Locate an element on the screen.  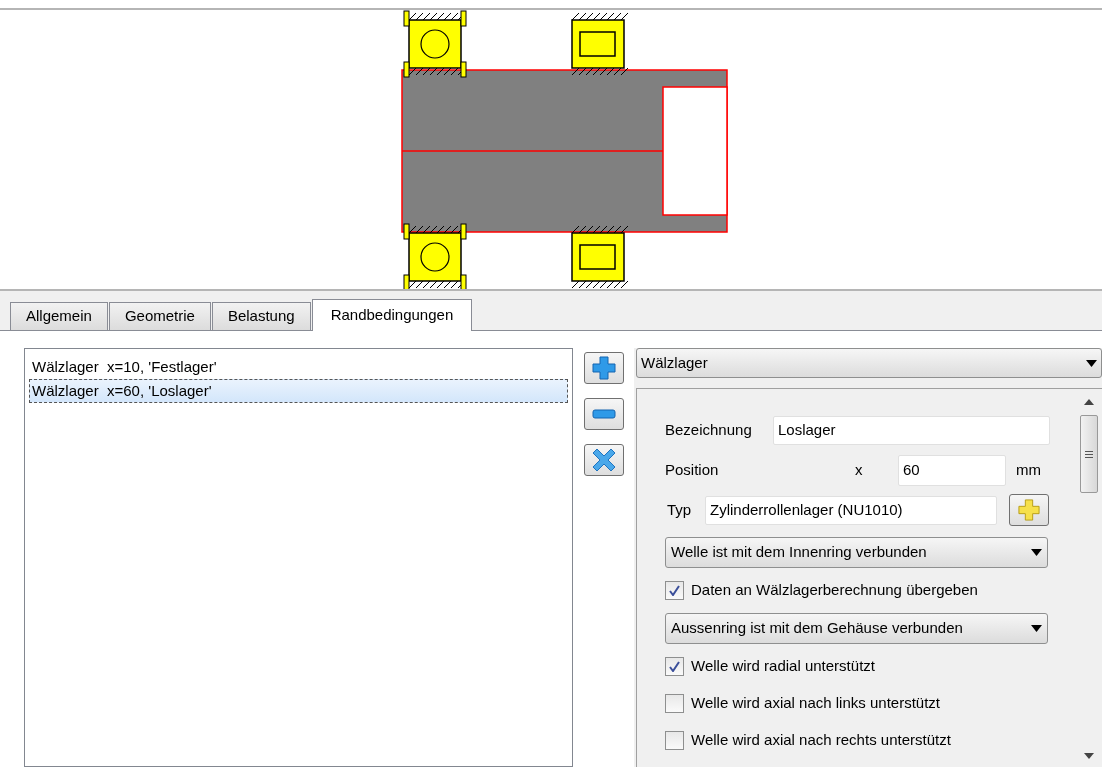
close-icon is located at coordinates (603, 460).